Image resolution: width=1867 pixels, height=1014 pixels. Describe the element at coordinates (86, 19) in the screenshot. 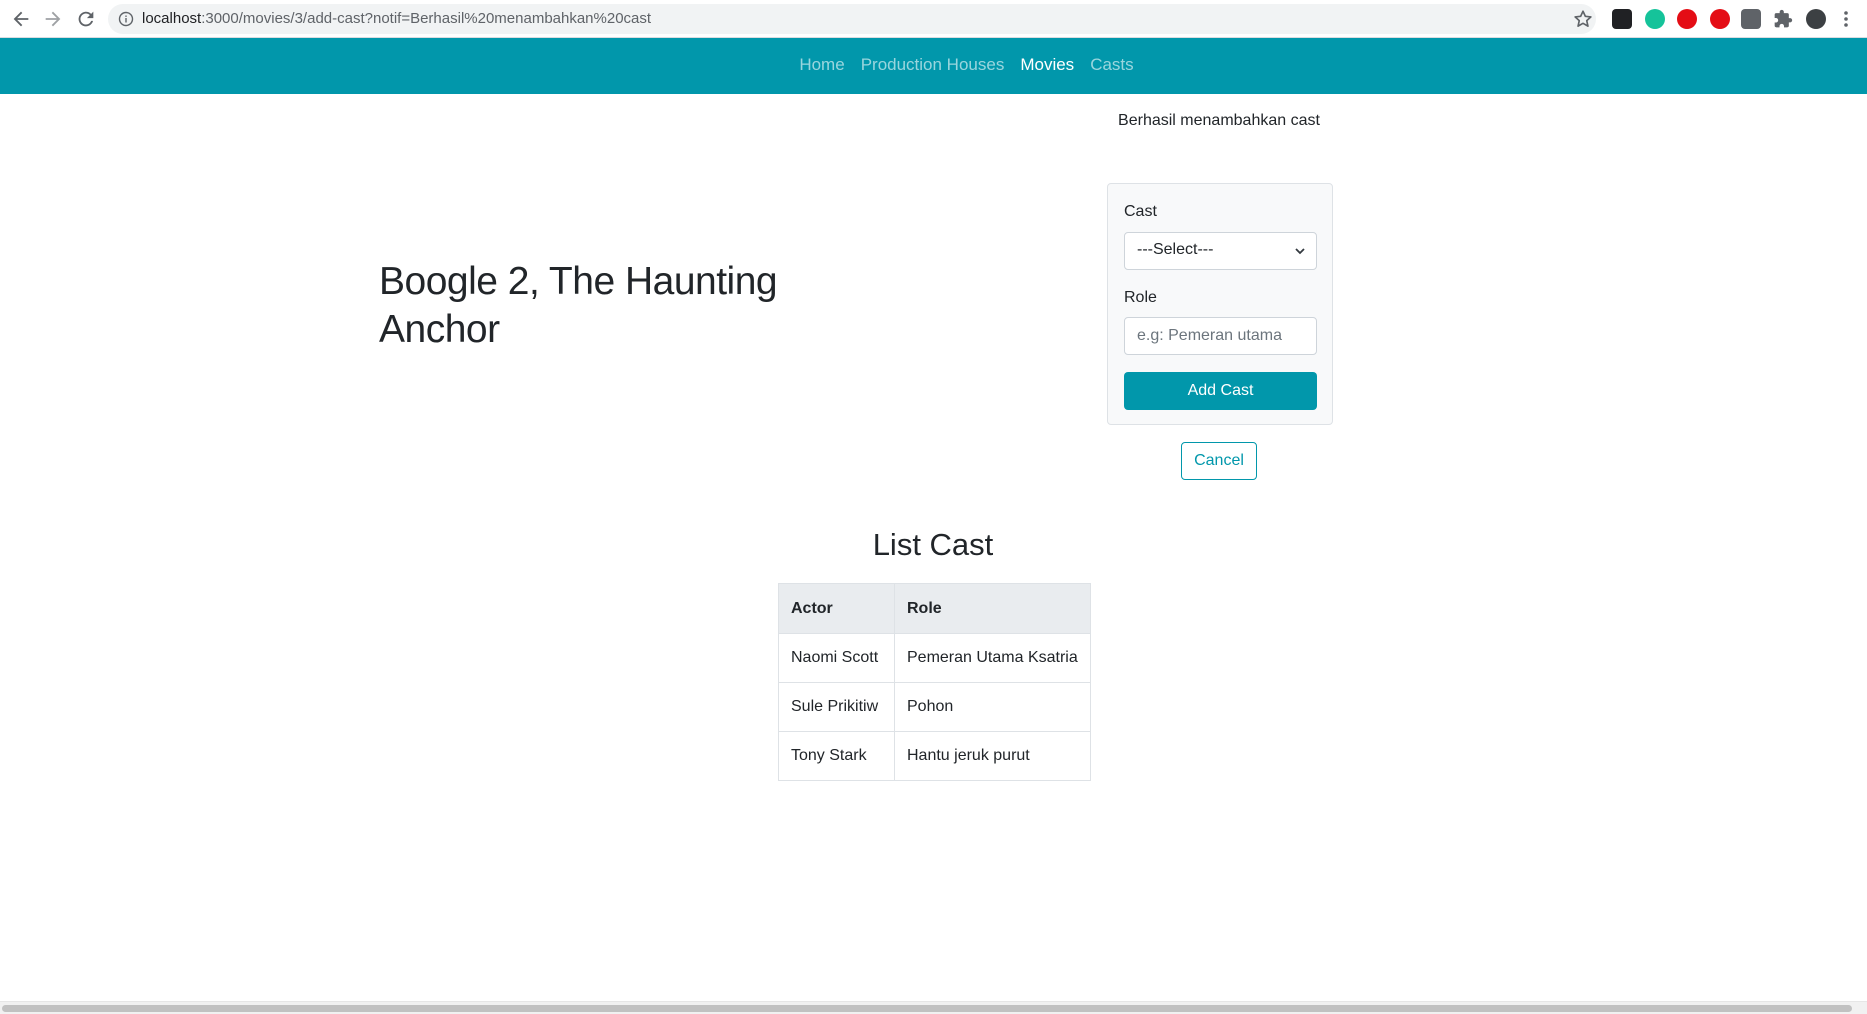

I see `reload-icon` at that location.